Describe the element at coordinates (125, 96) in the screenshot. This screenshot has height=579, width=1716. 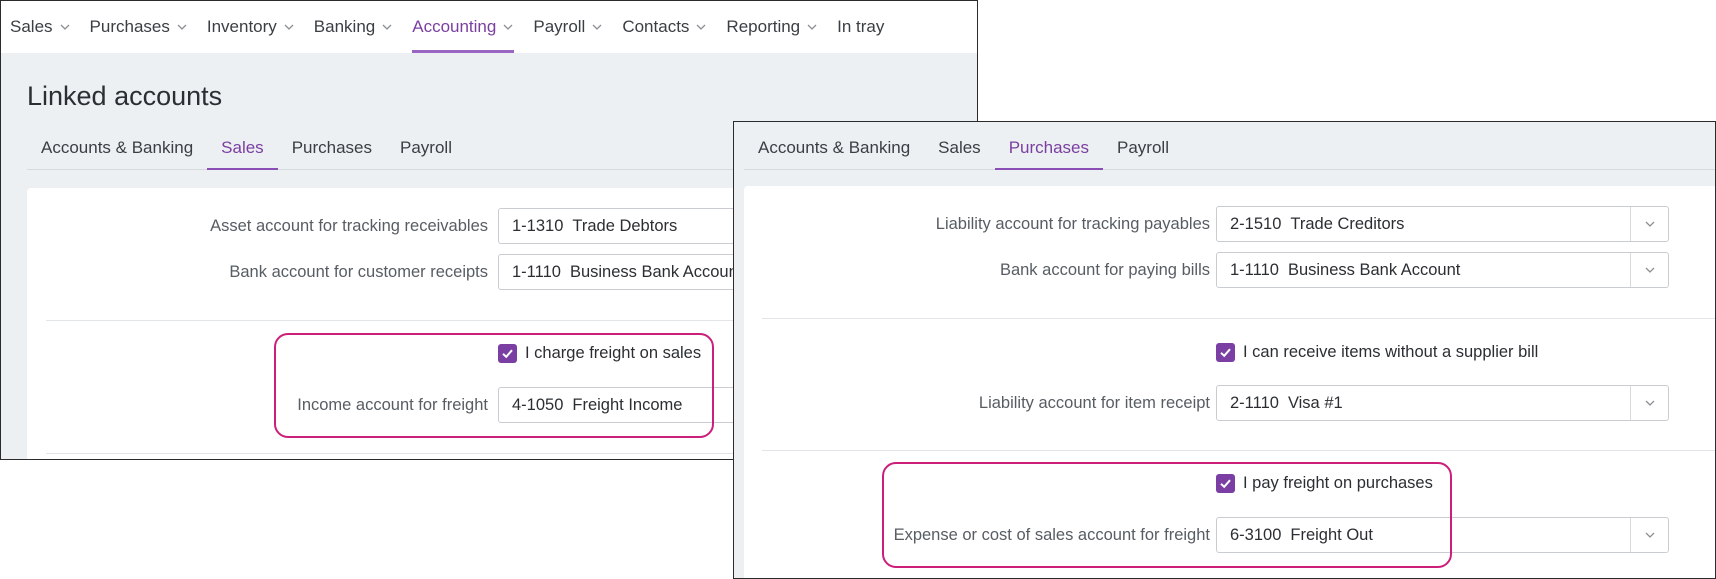
I see `page-title: Linked accounts` at that location.